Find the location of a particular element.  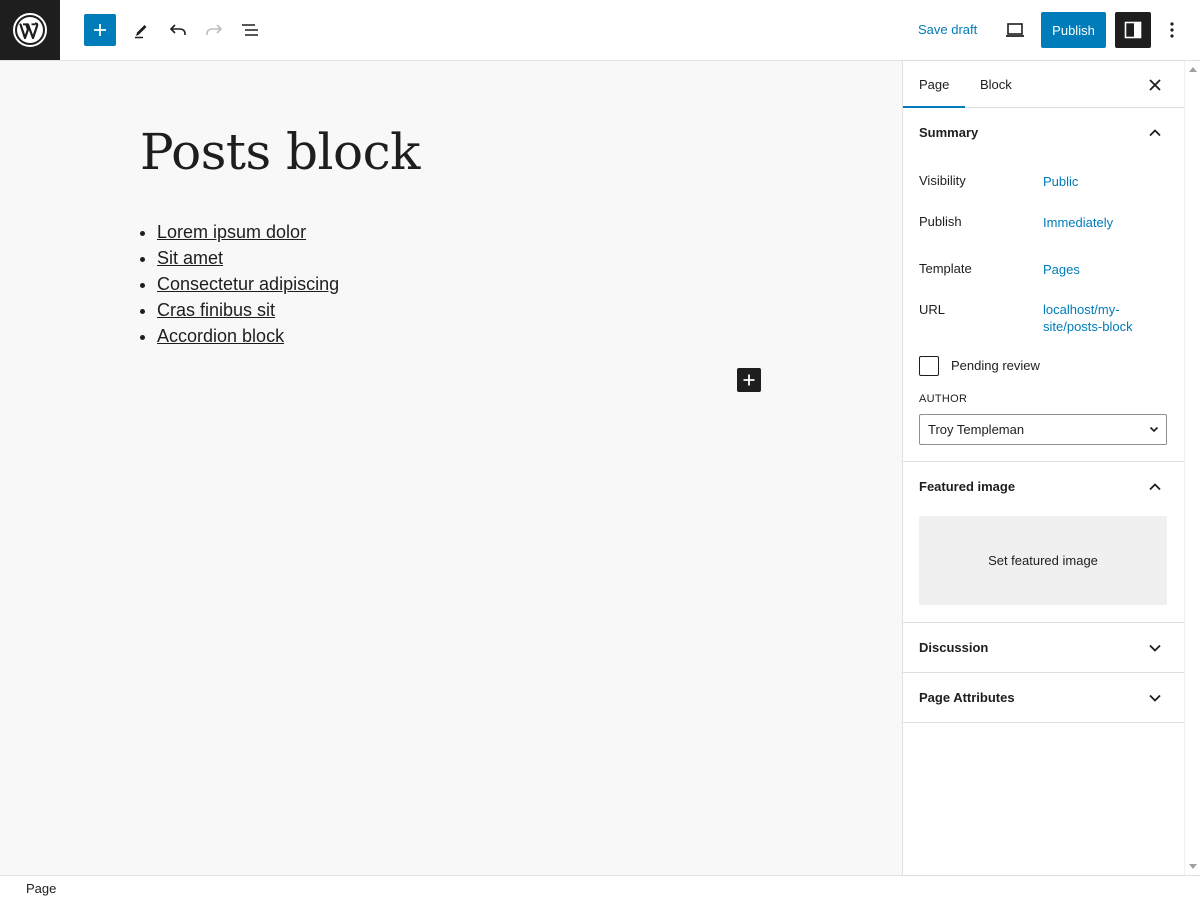

list-item: Consectetur adipiscing is located at coordinates (248, 284).